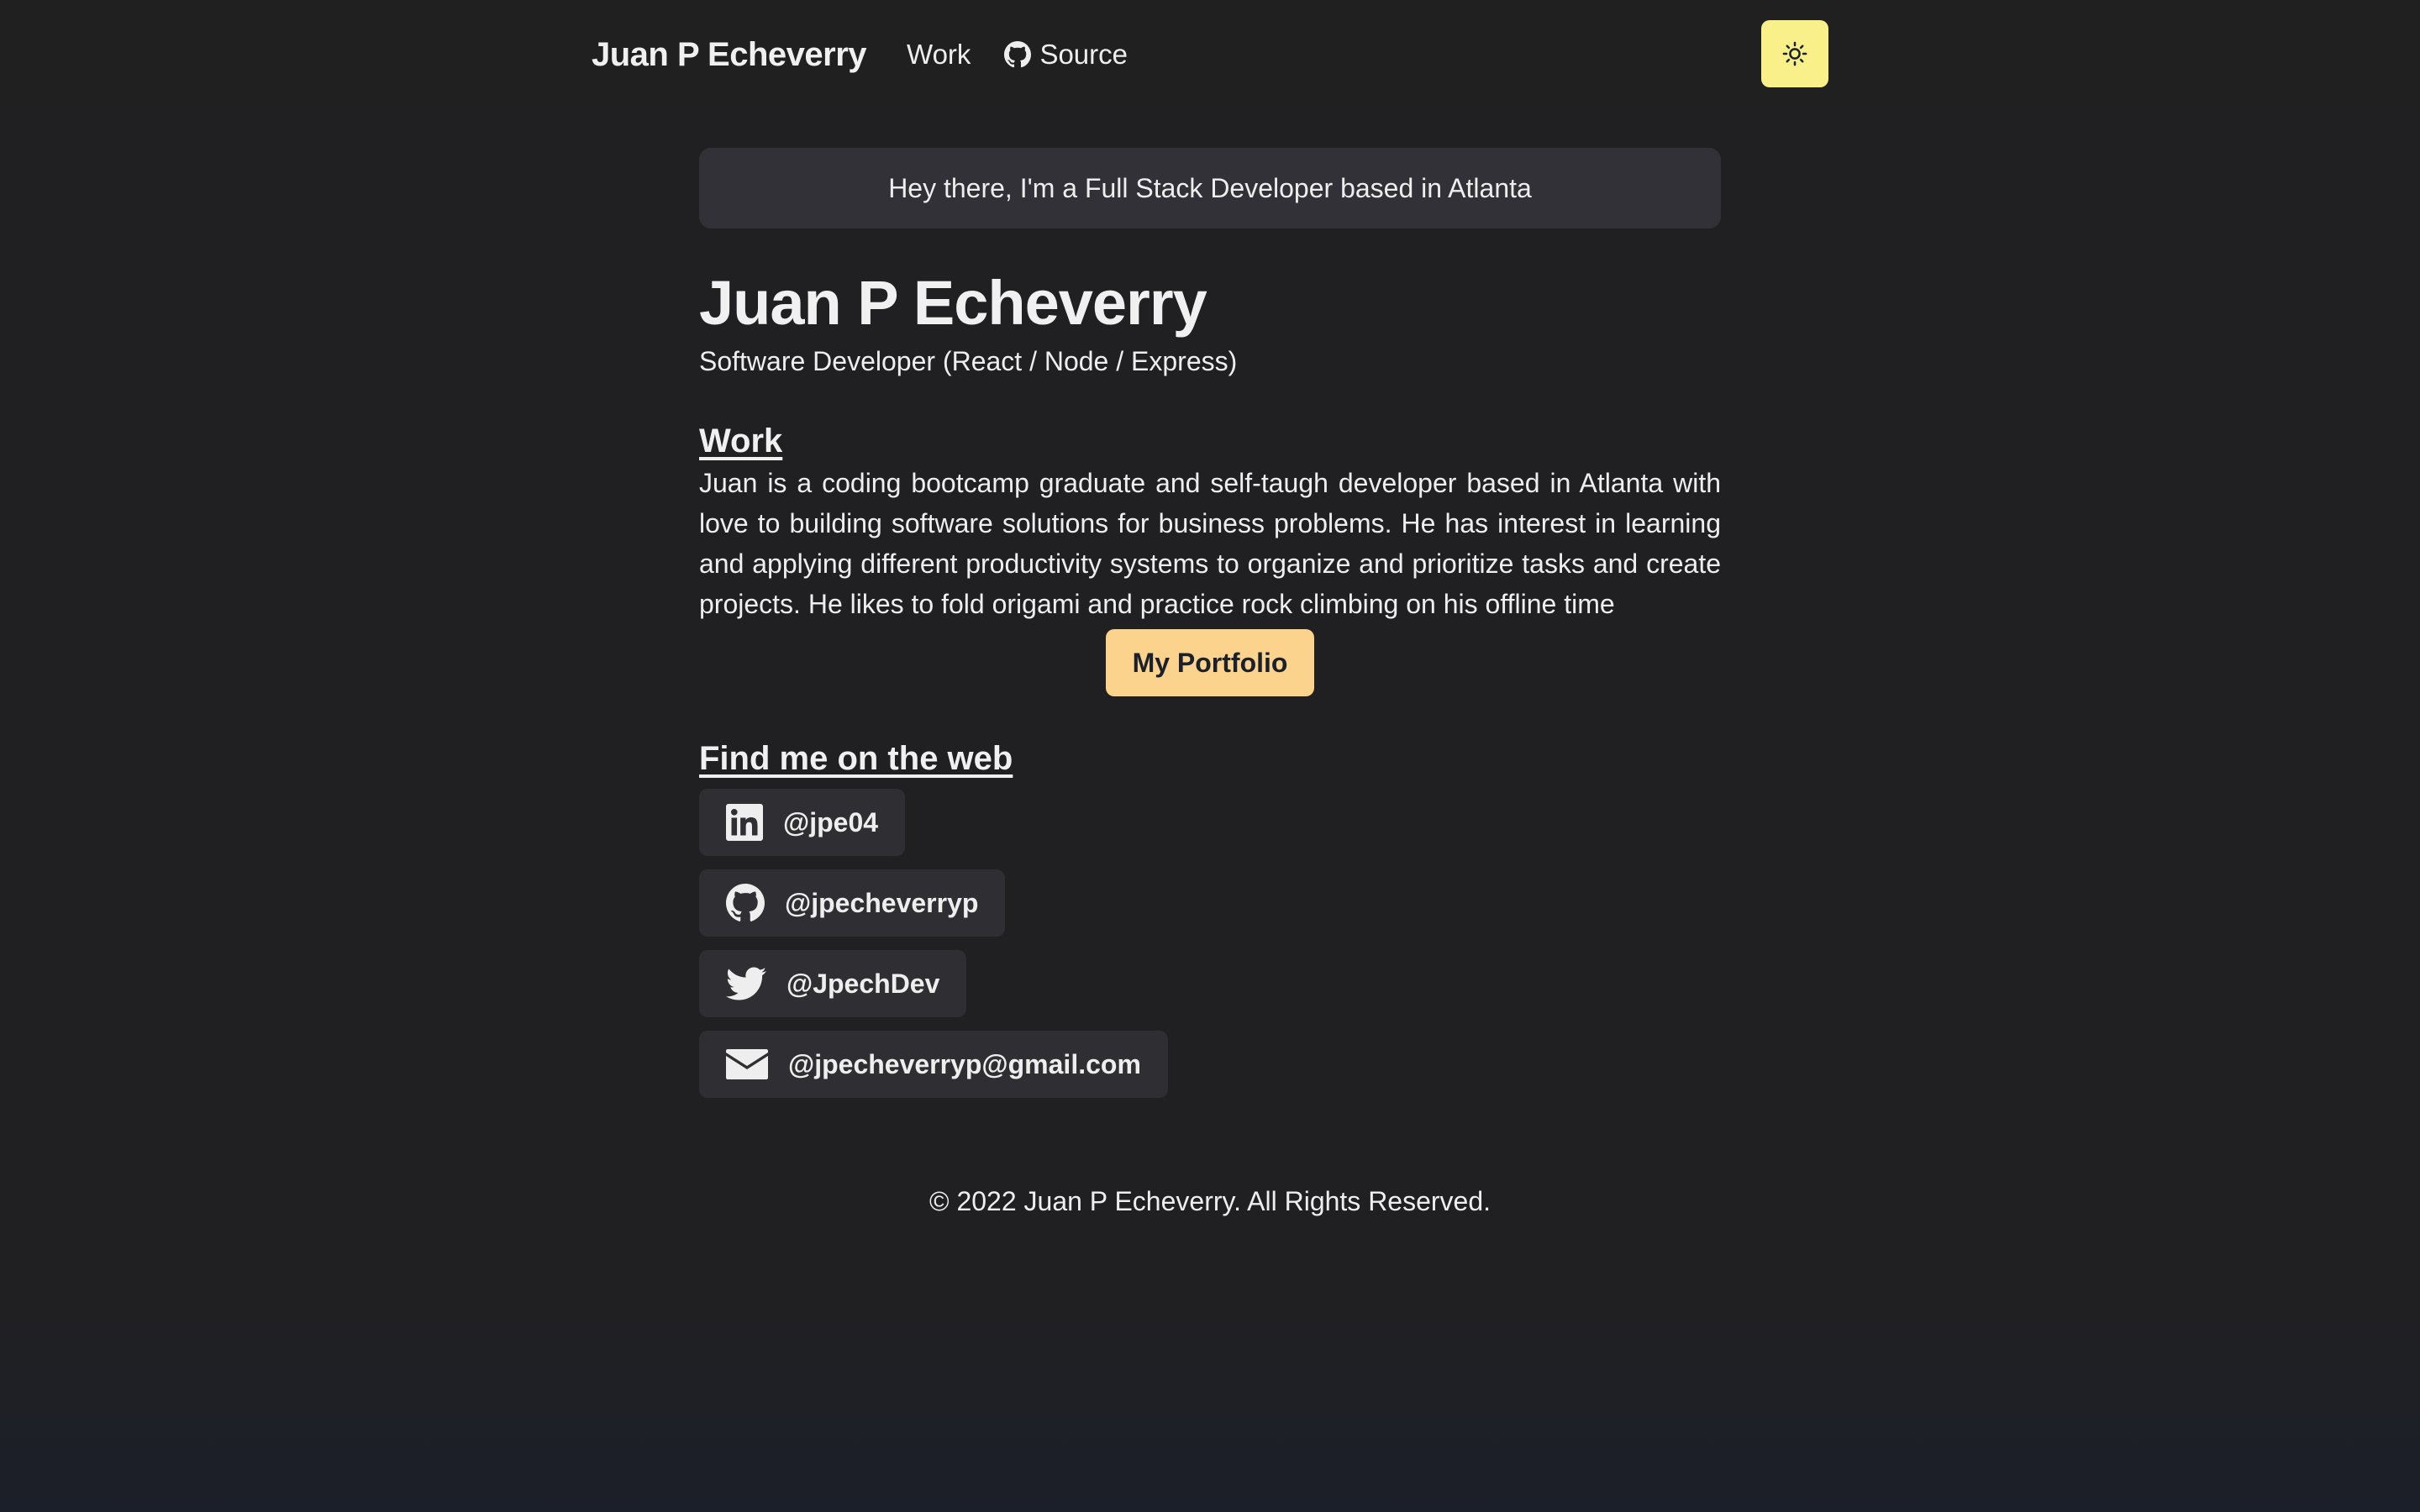 This screenshot has height=1512, width=2420. What do you see at coordinates (953, 303) in the screenshot?
I see `page-title: Juan P Echeverry` at bounding box center [953, 303].